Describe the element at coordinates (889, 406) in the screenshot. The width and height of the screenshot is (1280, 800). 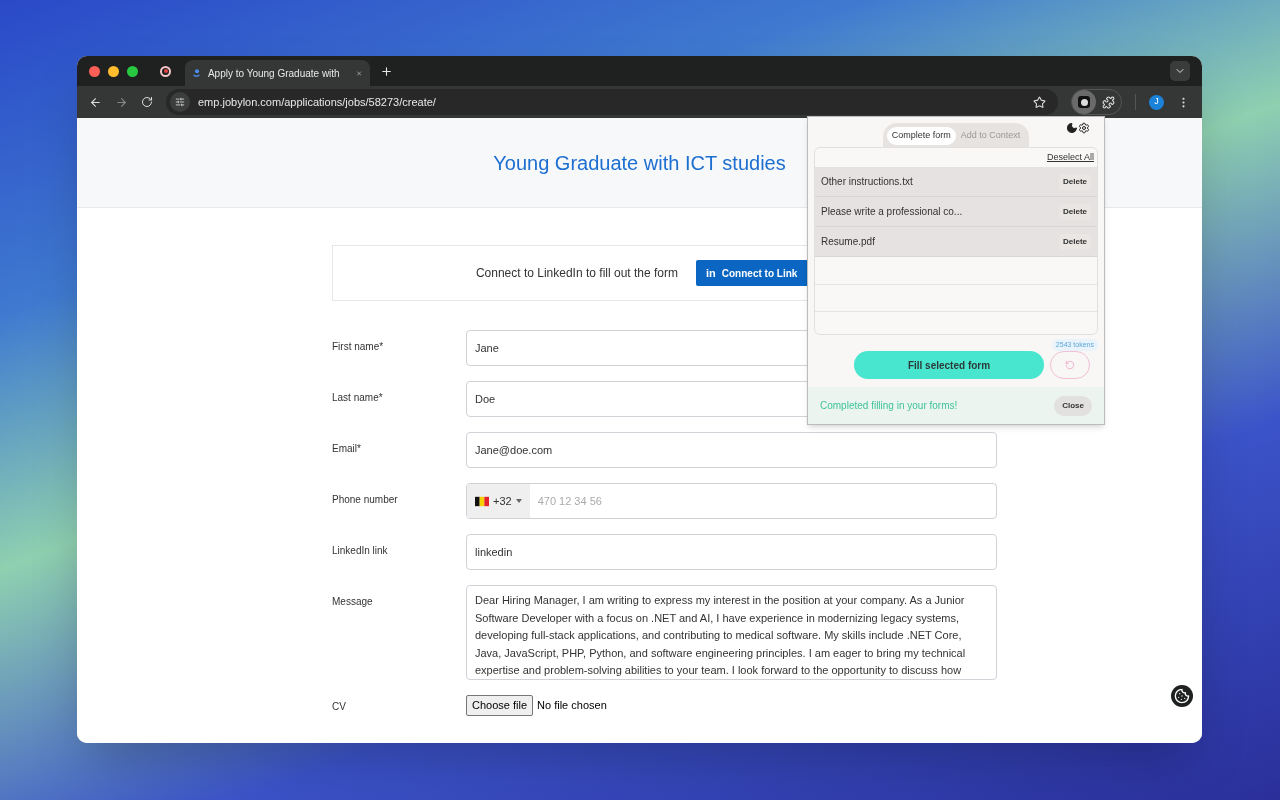
I see `status-message: Completed filling in your forms!` at that location.